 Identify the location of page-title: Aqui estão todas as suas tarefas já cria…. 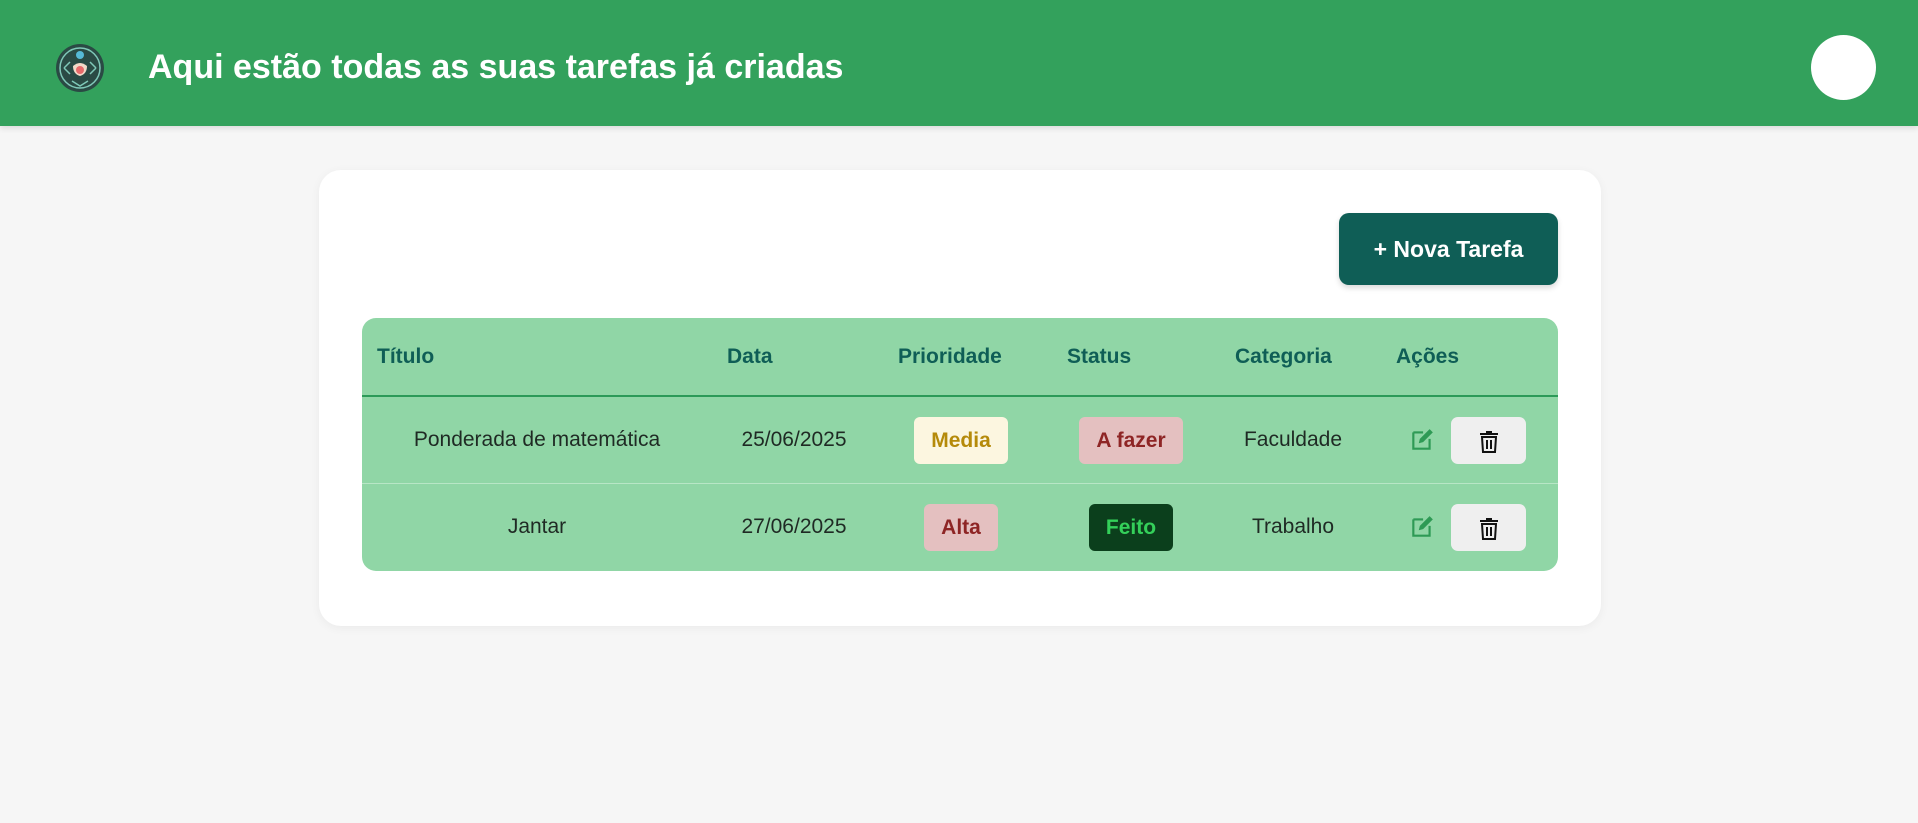
(496, 67).